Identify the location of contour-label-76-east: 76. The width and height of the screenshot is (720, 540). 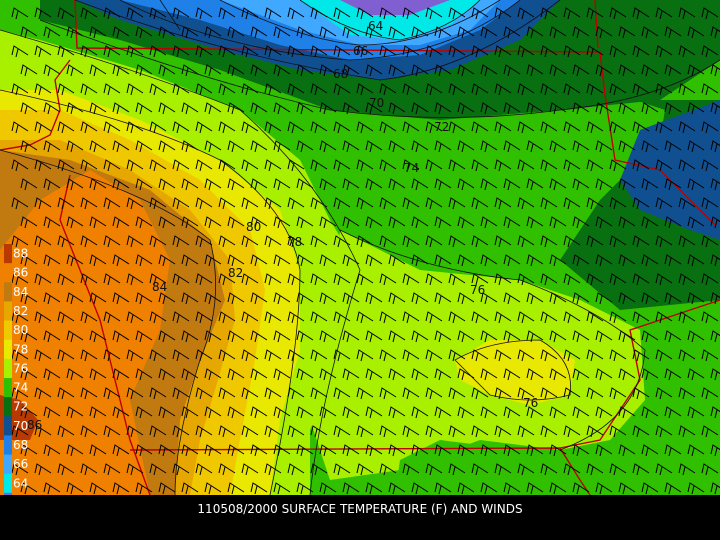
(477, 290).